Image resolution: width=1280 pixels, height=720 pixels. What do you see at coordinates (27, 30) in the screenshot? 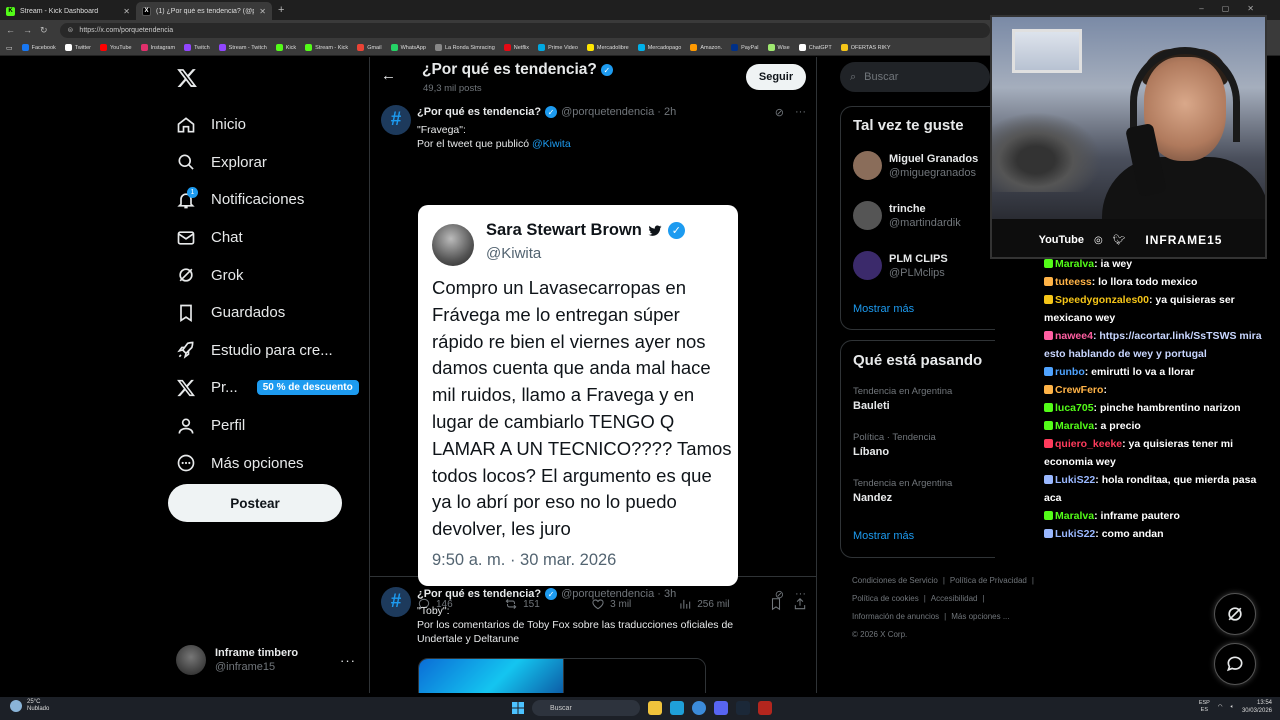
I see `forward-icon: →` at bounding box center [27, 30].